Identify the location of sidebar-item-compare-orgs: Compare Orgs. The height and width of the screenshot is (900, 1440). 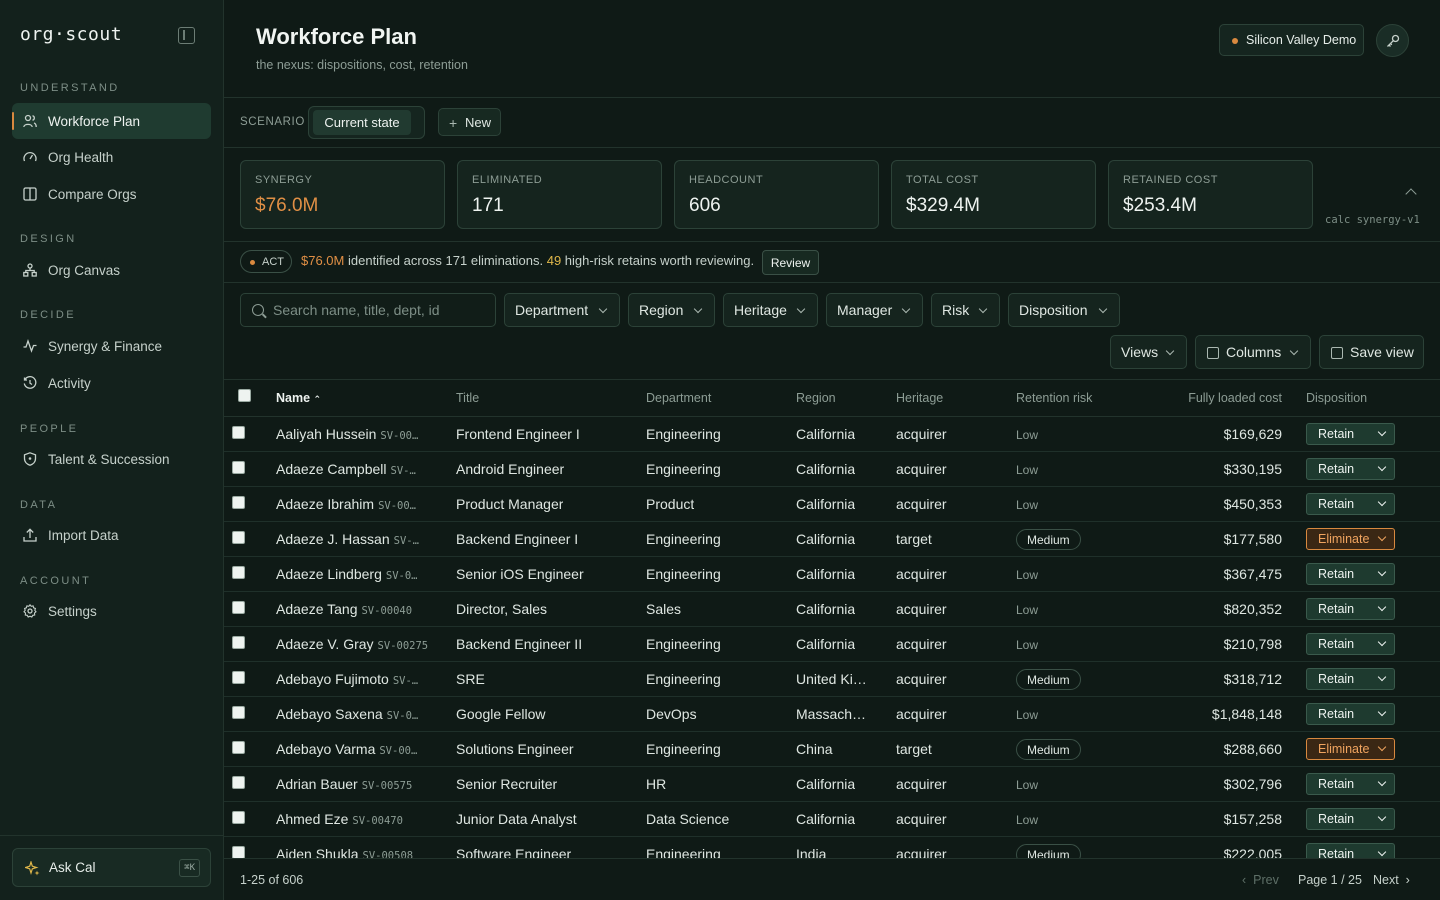
(111, 194).